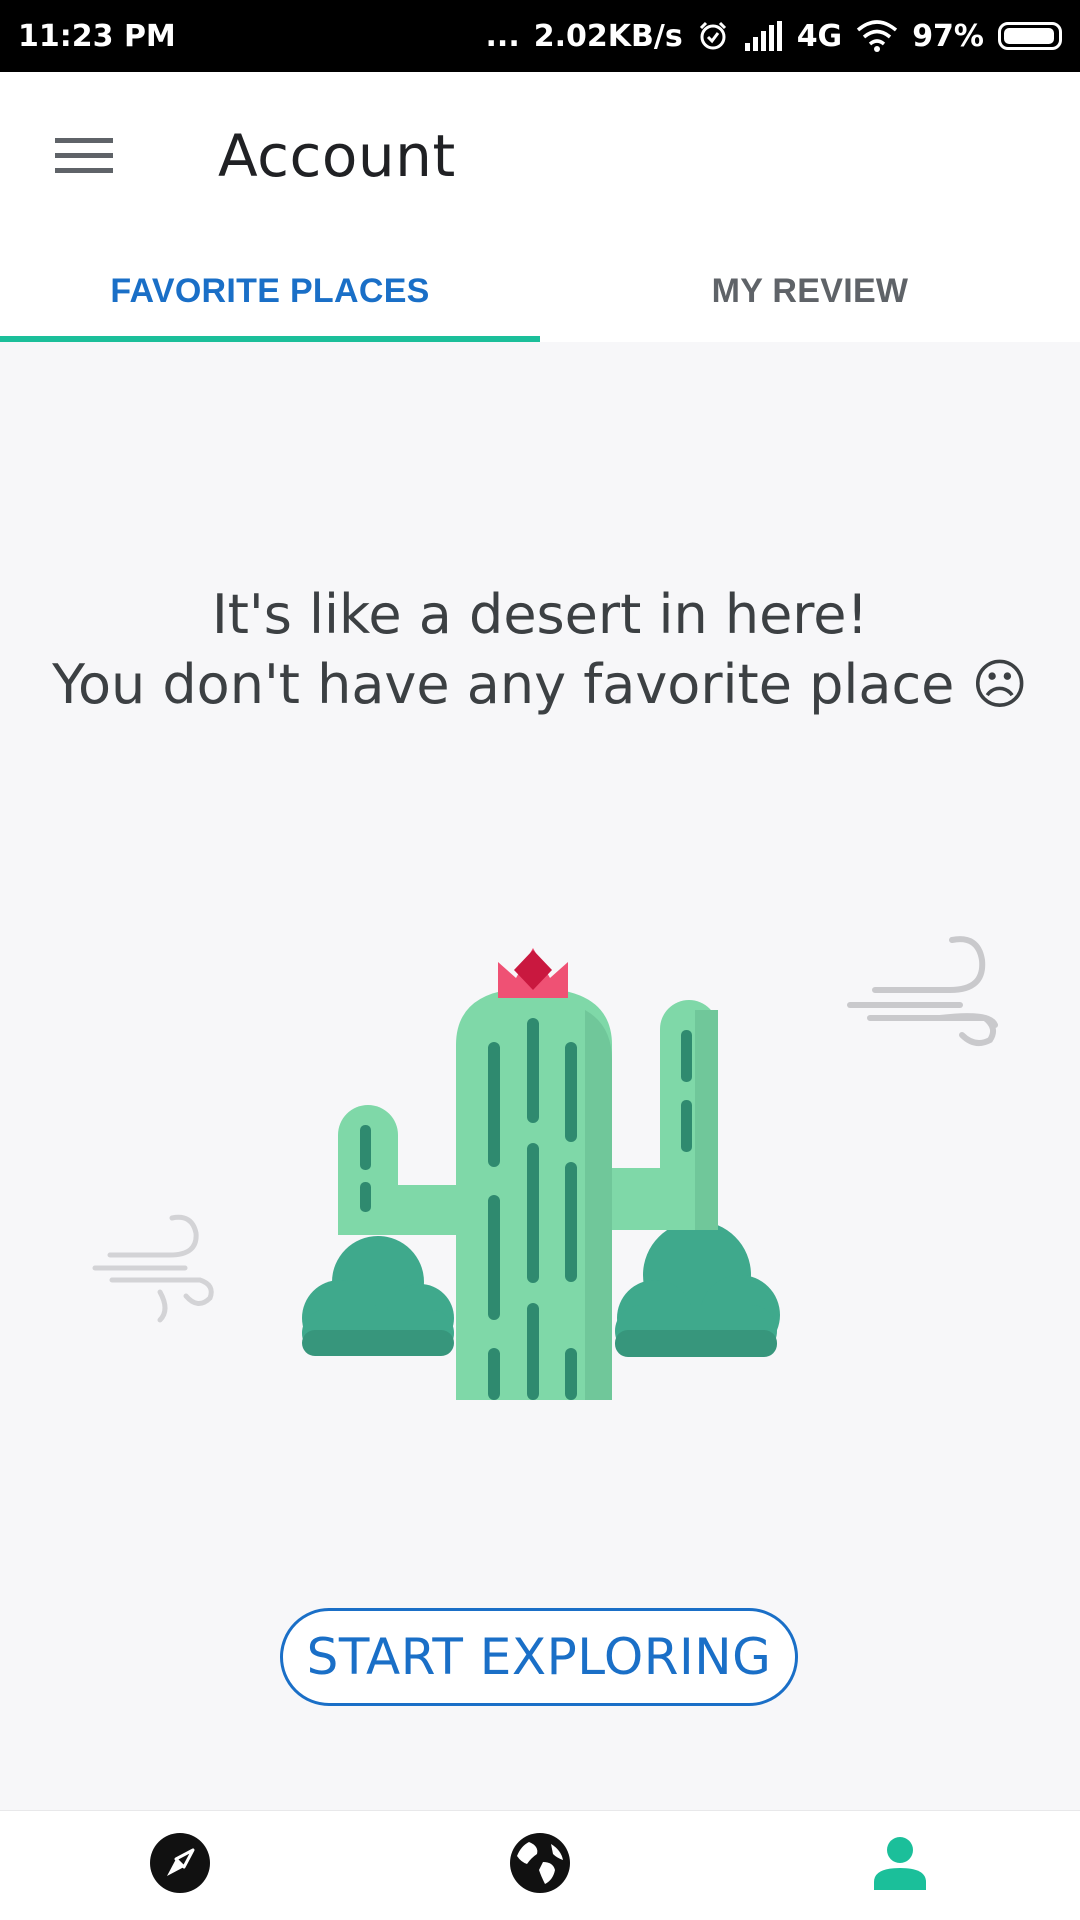  I want to click on tab-favorite-places: FAVORITE PLACES, so click(270, 291).